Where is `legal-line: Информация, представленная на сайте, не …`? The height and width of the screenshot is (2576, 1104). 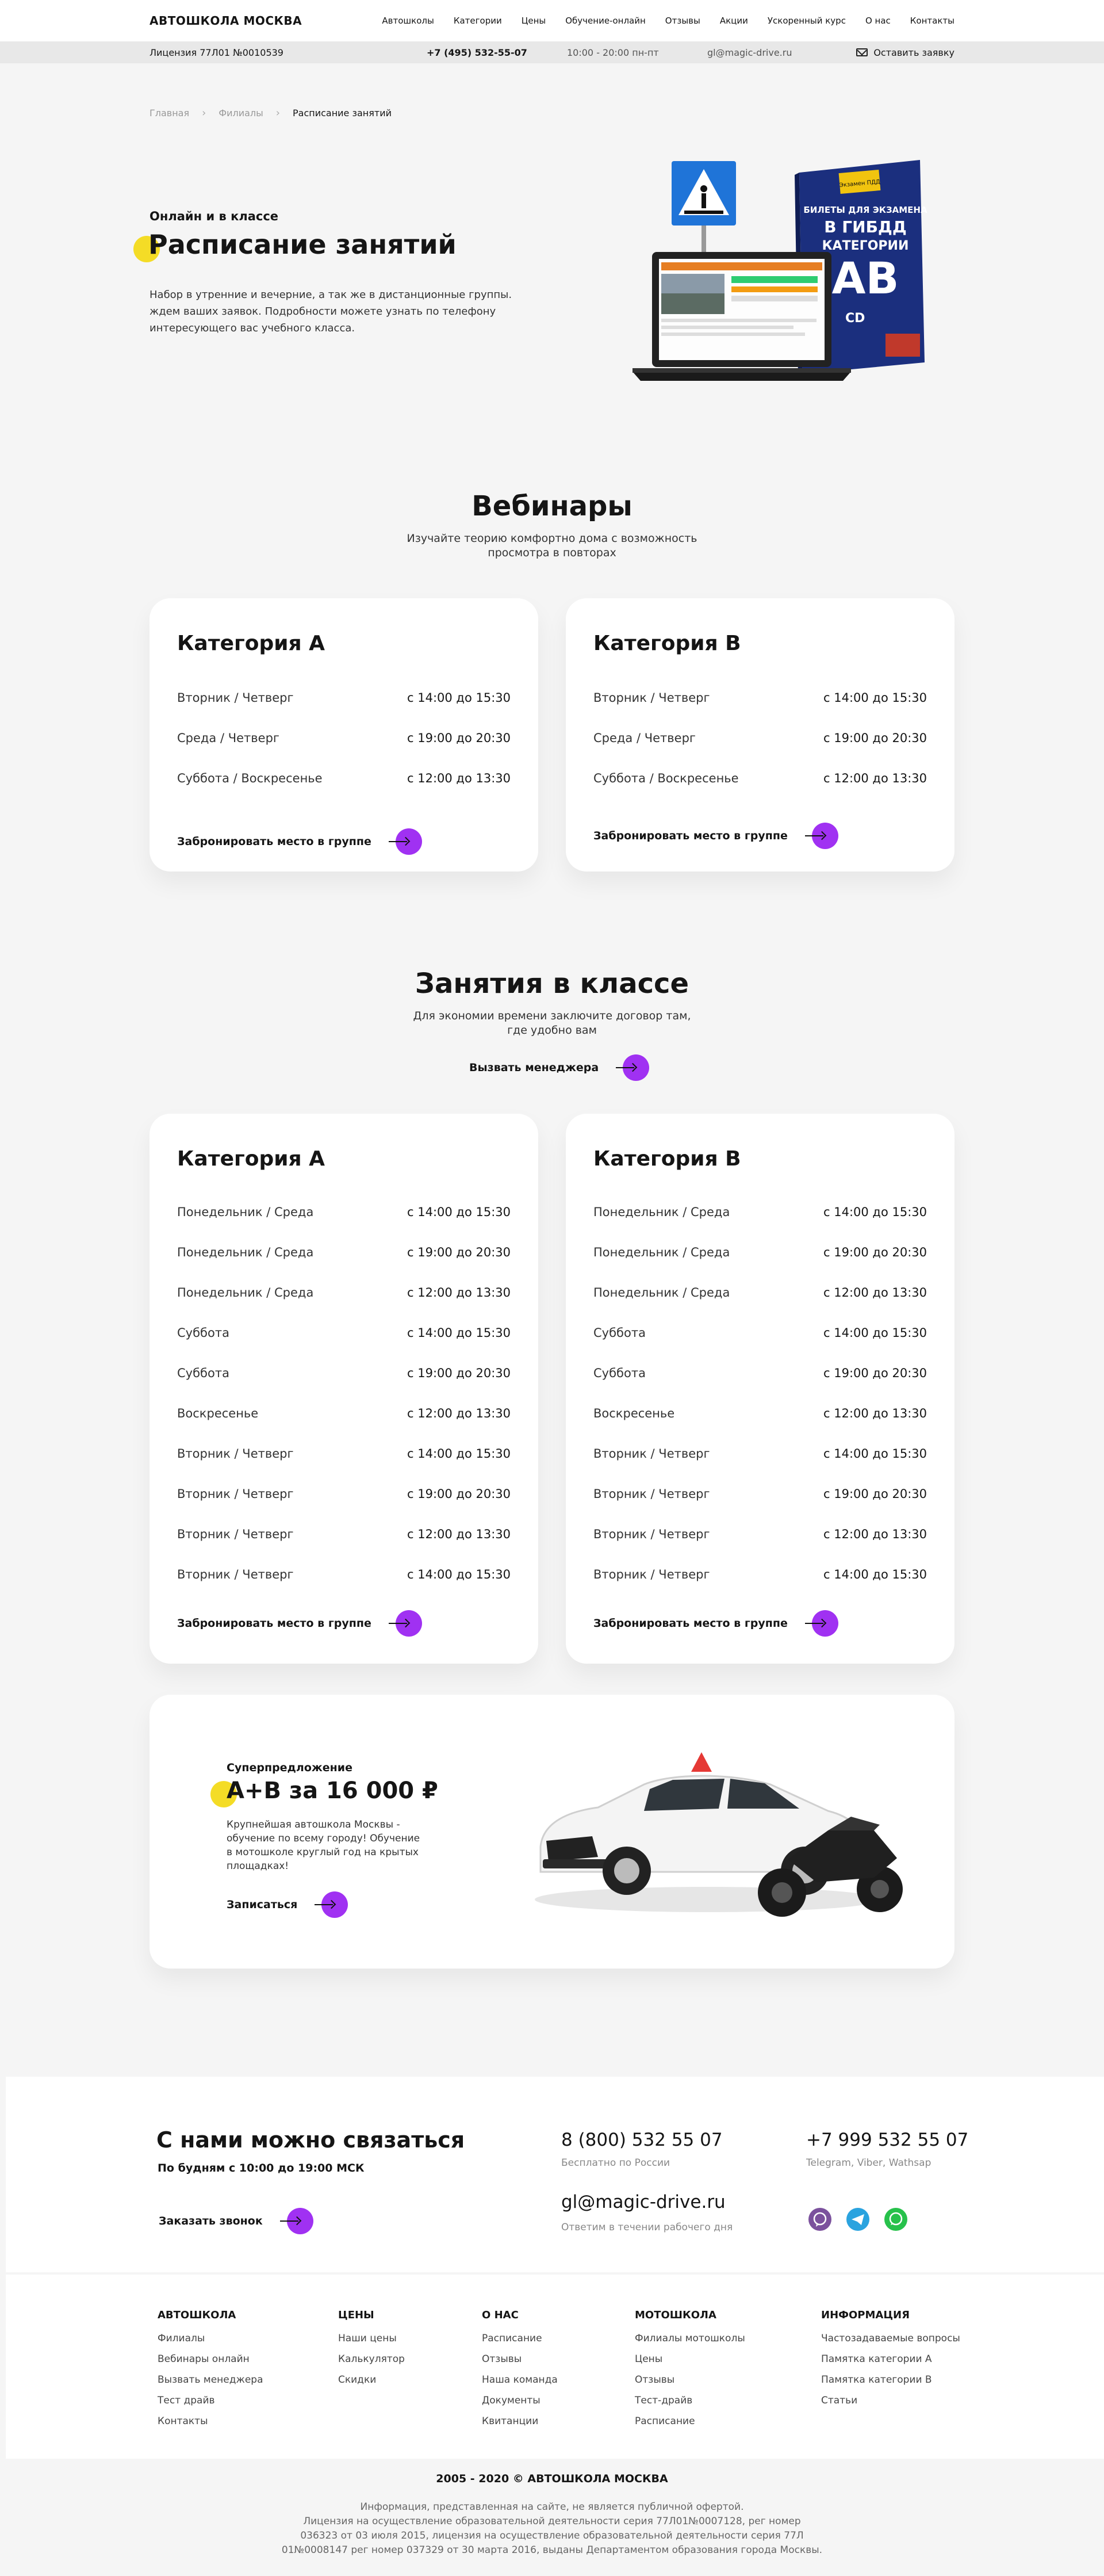 legal-line: Информация, представленная на сайте, не … is located at coordinates (552, 2507).